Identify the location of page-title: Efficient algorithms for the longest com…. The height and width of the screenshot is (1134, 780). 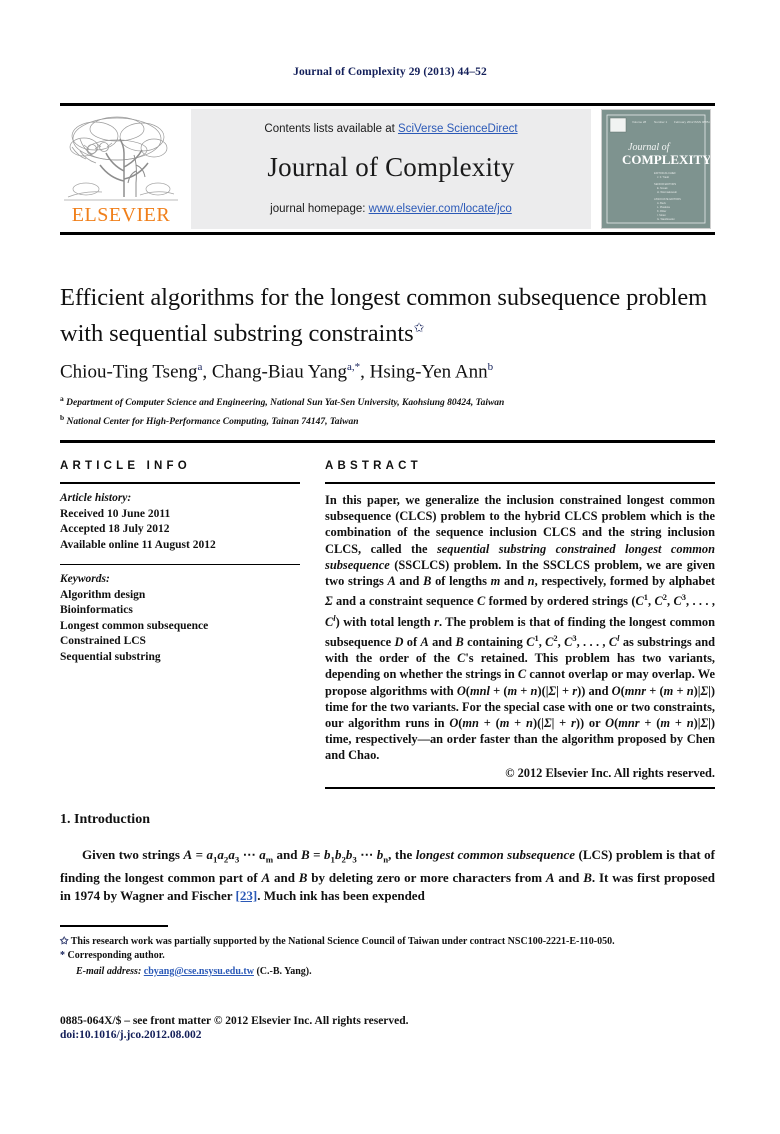
(389, 316).